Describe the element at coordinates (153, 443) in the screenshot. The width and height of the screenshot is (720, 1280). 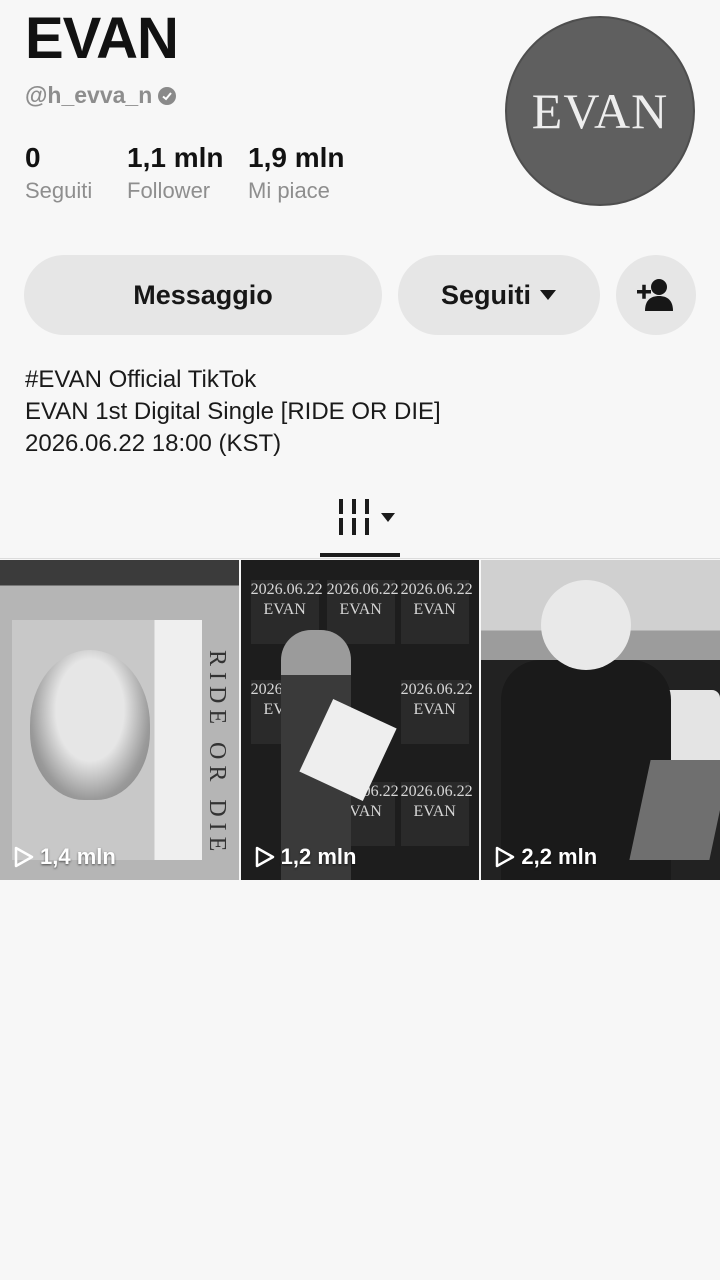
I see `bio-line-3: 2026.06.22 18:00 (KST)` at that location.